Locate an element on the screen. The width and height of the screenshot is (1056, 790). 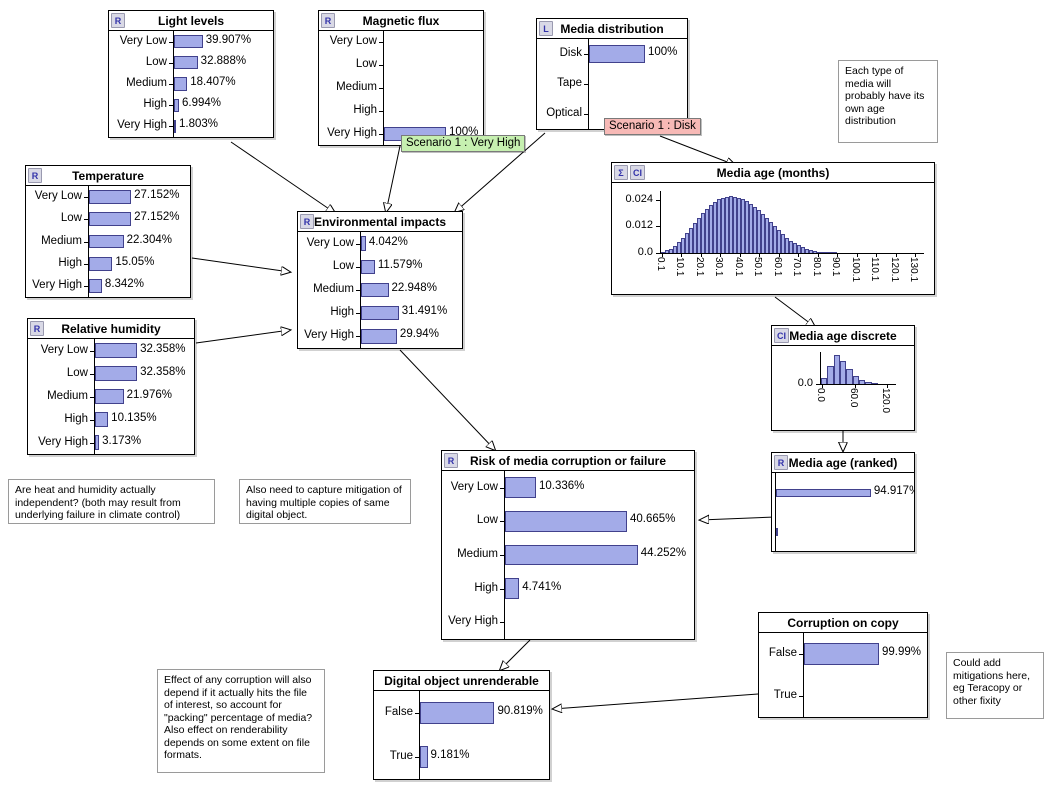
bar-state-label: Disk is located at coordinates (570, 53).